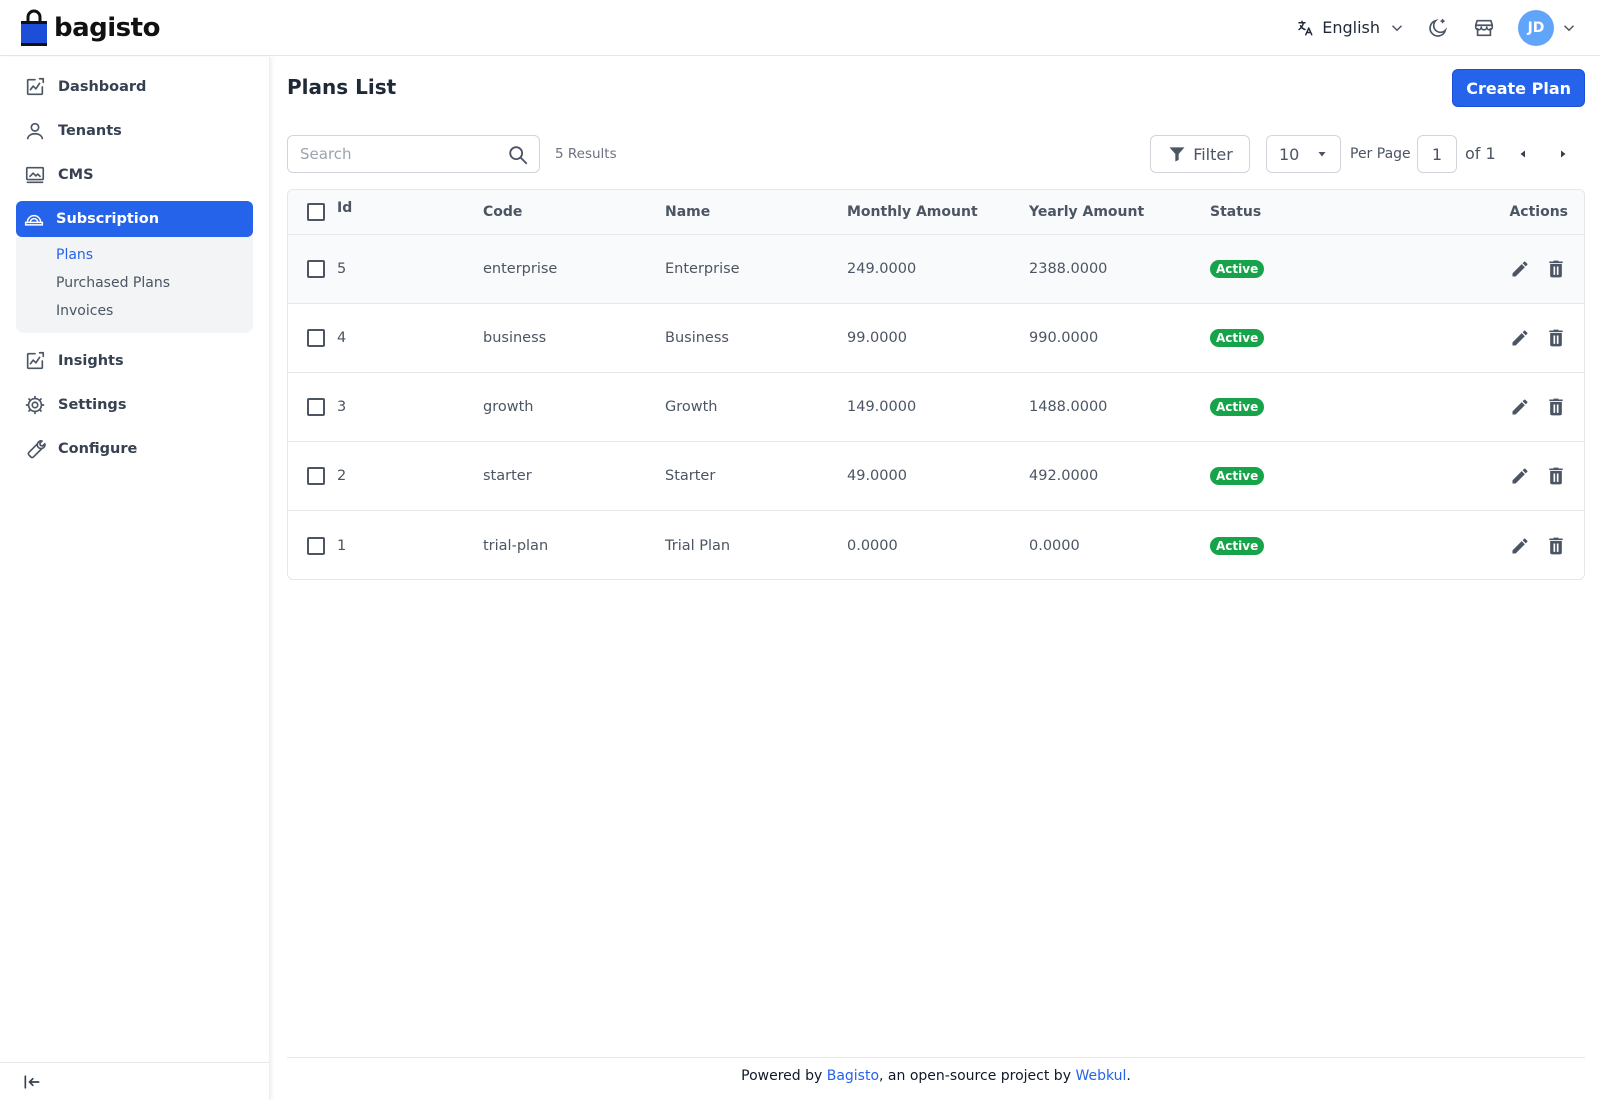  Describe the element at coordinates (853, 1076) in the screenshot. I see `bagisto-link: Bagisto` at that location.